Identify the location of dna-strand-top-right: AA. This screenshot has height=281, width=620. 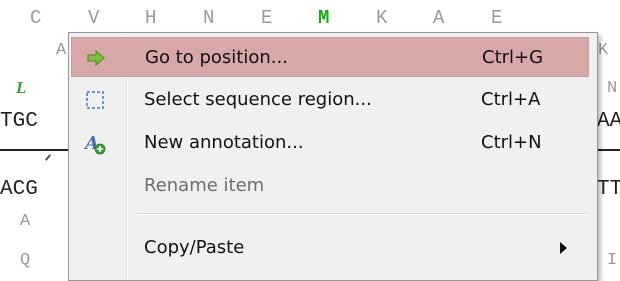
(608, 121).